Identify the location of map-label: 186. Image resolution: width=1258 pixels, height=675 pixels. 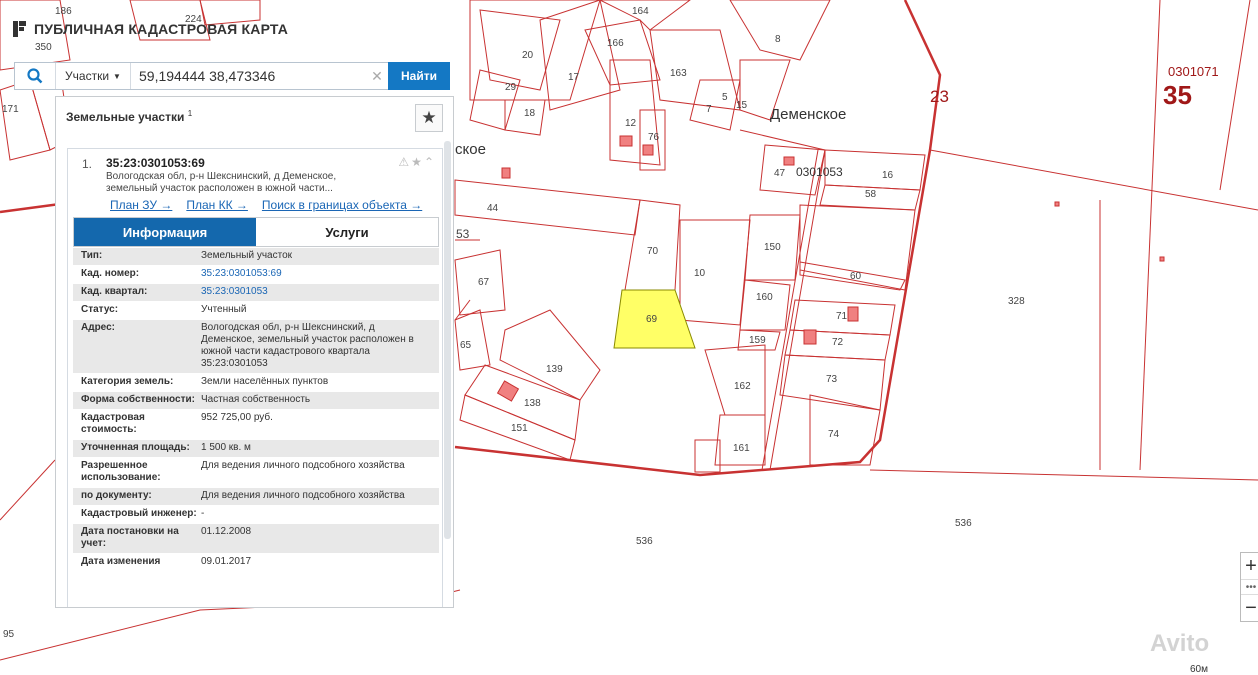
(63, 11).